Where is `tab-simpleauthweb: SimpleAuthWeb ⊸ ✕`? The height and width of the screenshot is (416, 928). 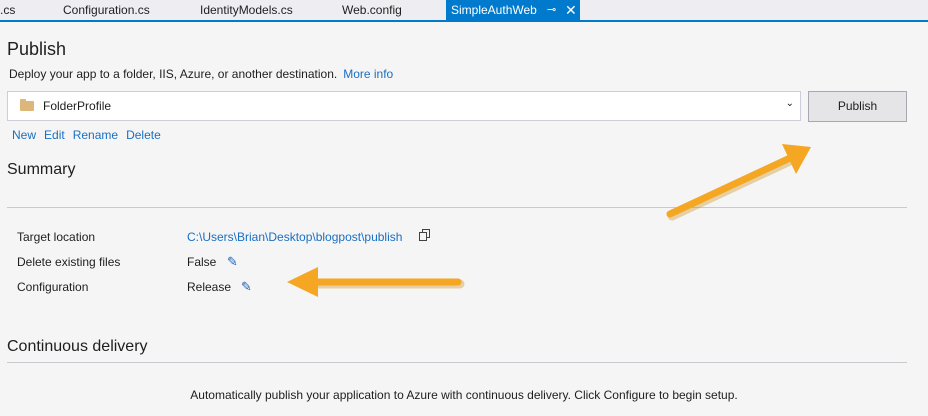
tab-simpleauthweb: SimpleAuthWeb ⊸ ✕ is located at coordinates (513, 10).